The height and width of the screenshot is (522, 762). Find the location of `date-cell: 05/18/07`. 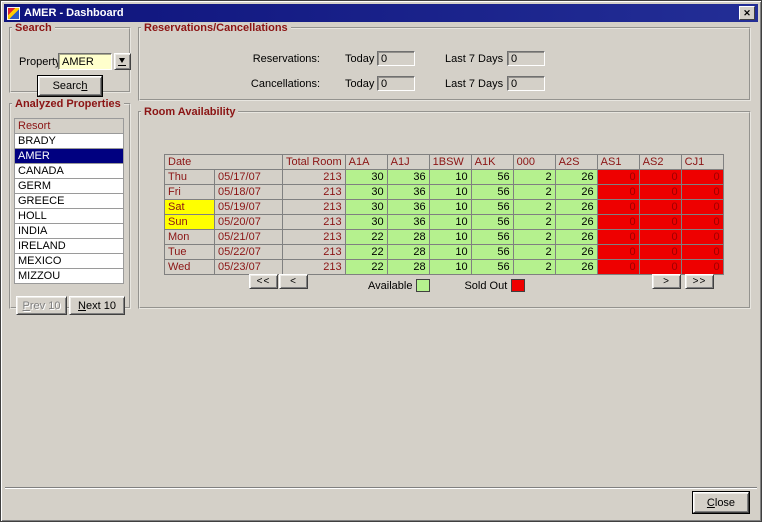

date-cell: 05/18/07 is located at coordinates (248, 192).